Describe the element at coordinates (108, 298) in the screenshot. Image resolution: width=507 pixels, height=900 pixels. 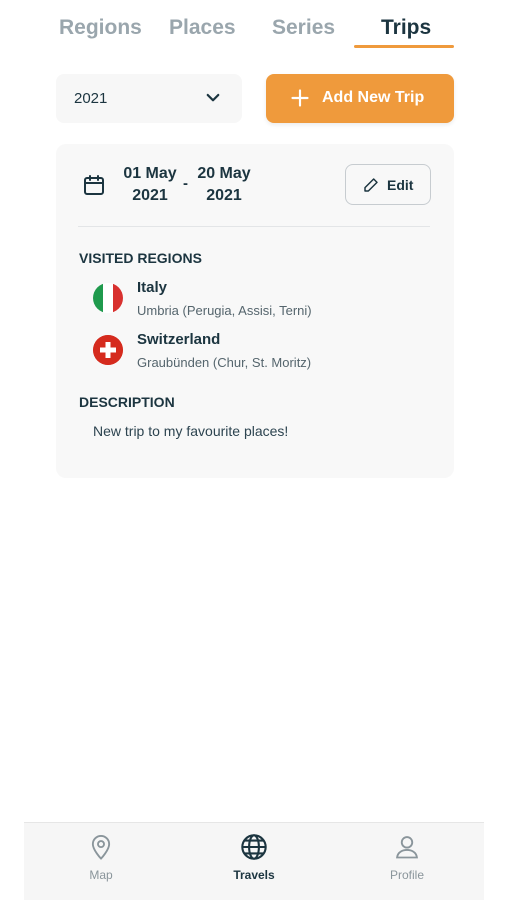
I see `italy-flag-icon` at that location.